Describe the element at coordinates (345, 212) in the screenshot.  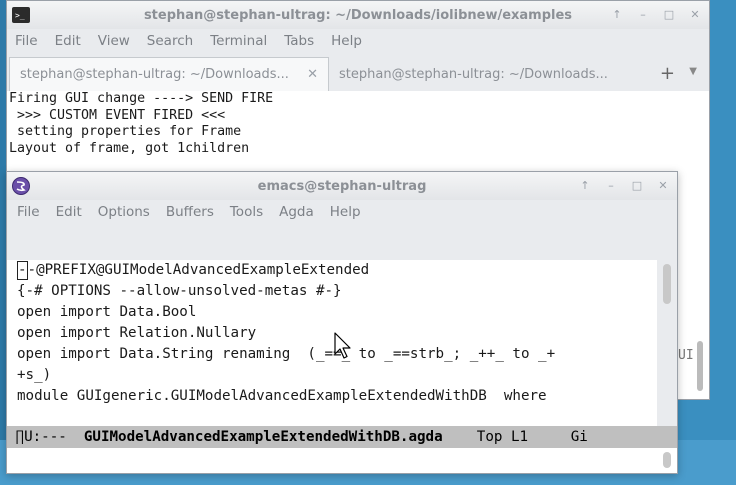
I see `emacs-menu-help: Help` at that location.